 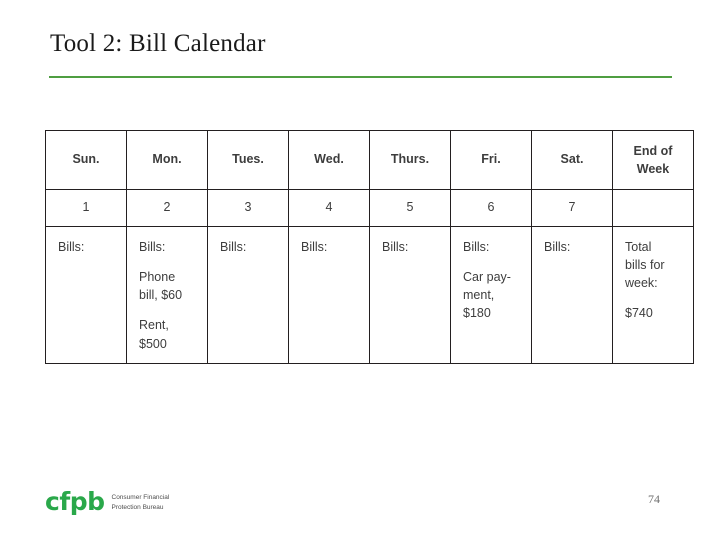 I want to click on day-number-mon: 2, so click(x=167, y=207).